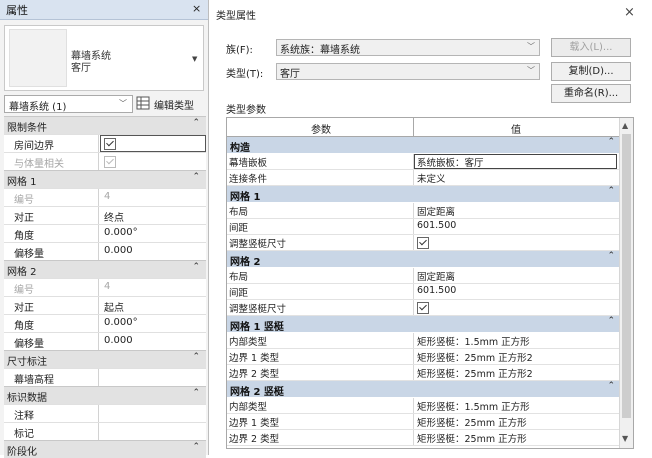  What do you see at coordinates (408, 71) in the screenshot?
I see `type-dropdown: 客厅 ﹀` at bounding box center [408, 71].